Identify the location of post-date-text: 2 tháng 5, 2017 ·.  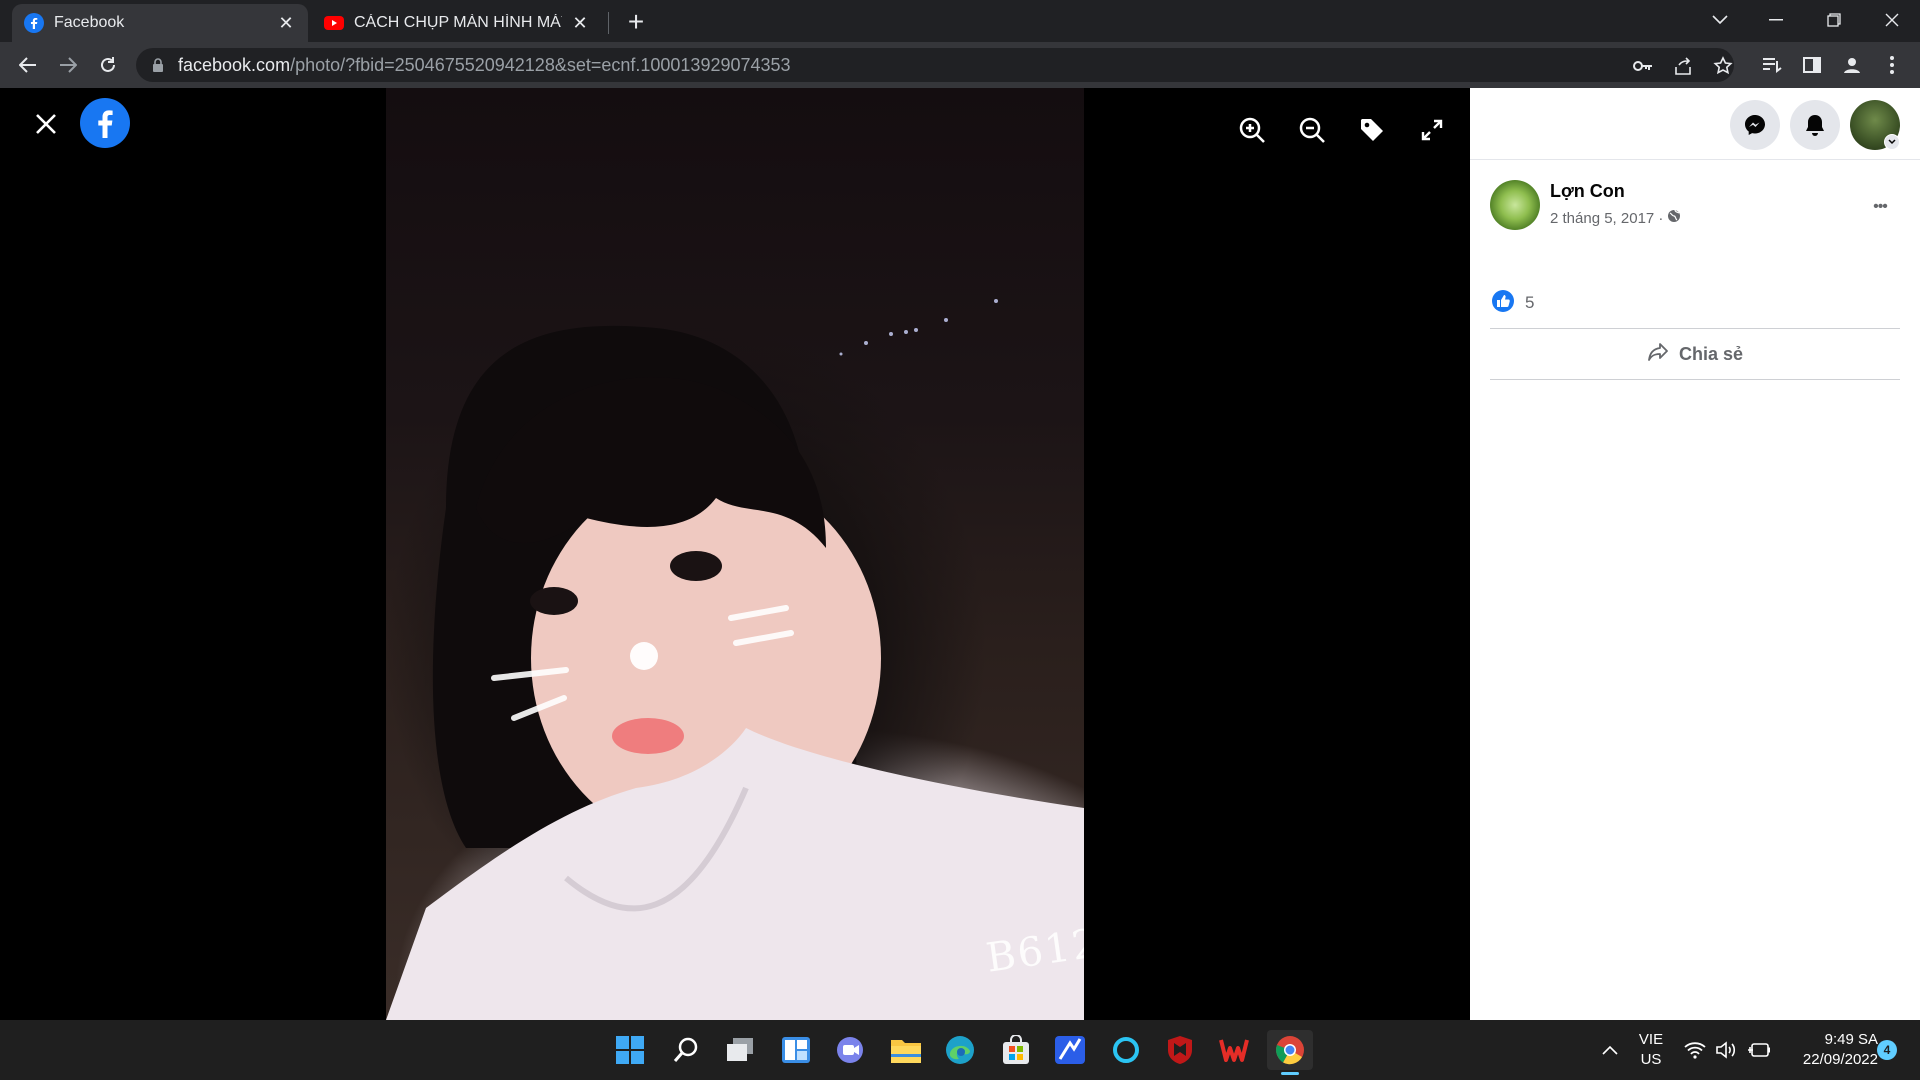
(1606, 218).